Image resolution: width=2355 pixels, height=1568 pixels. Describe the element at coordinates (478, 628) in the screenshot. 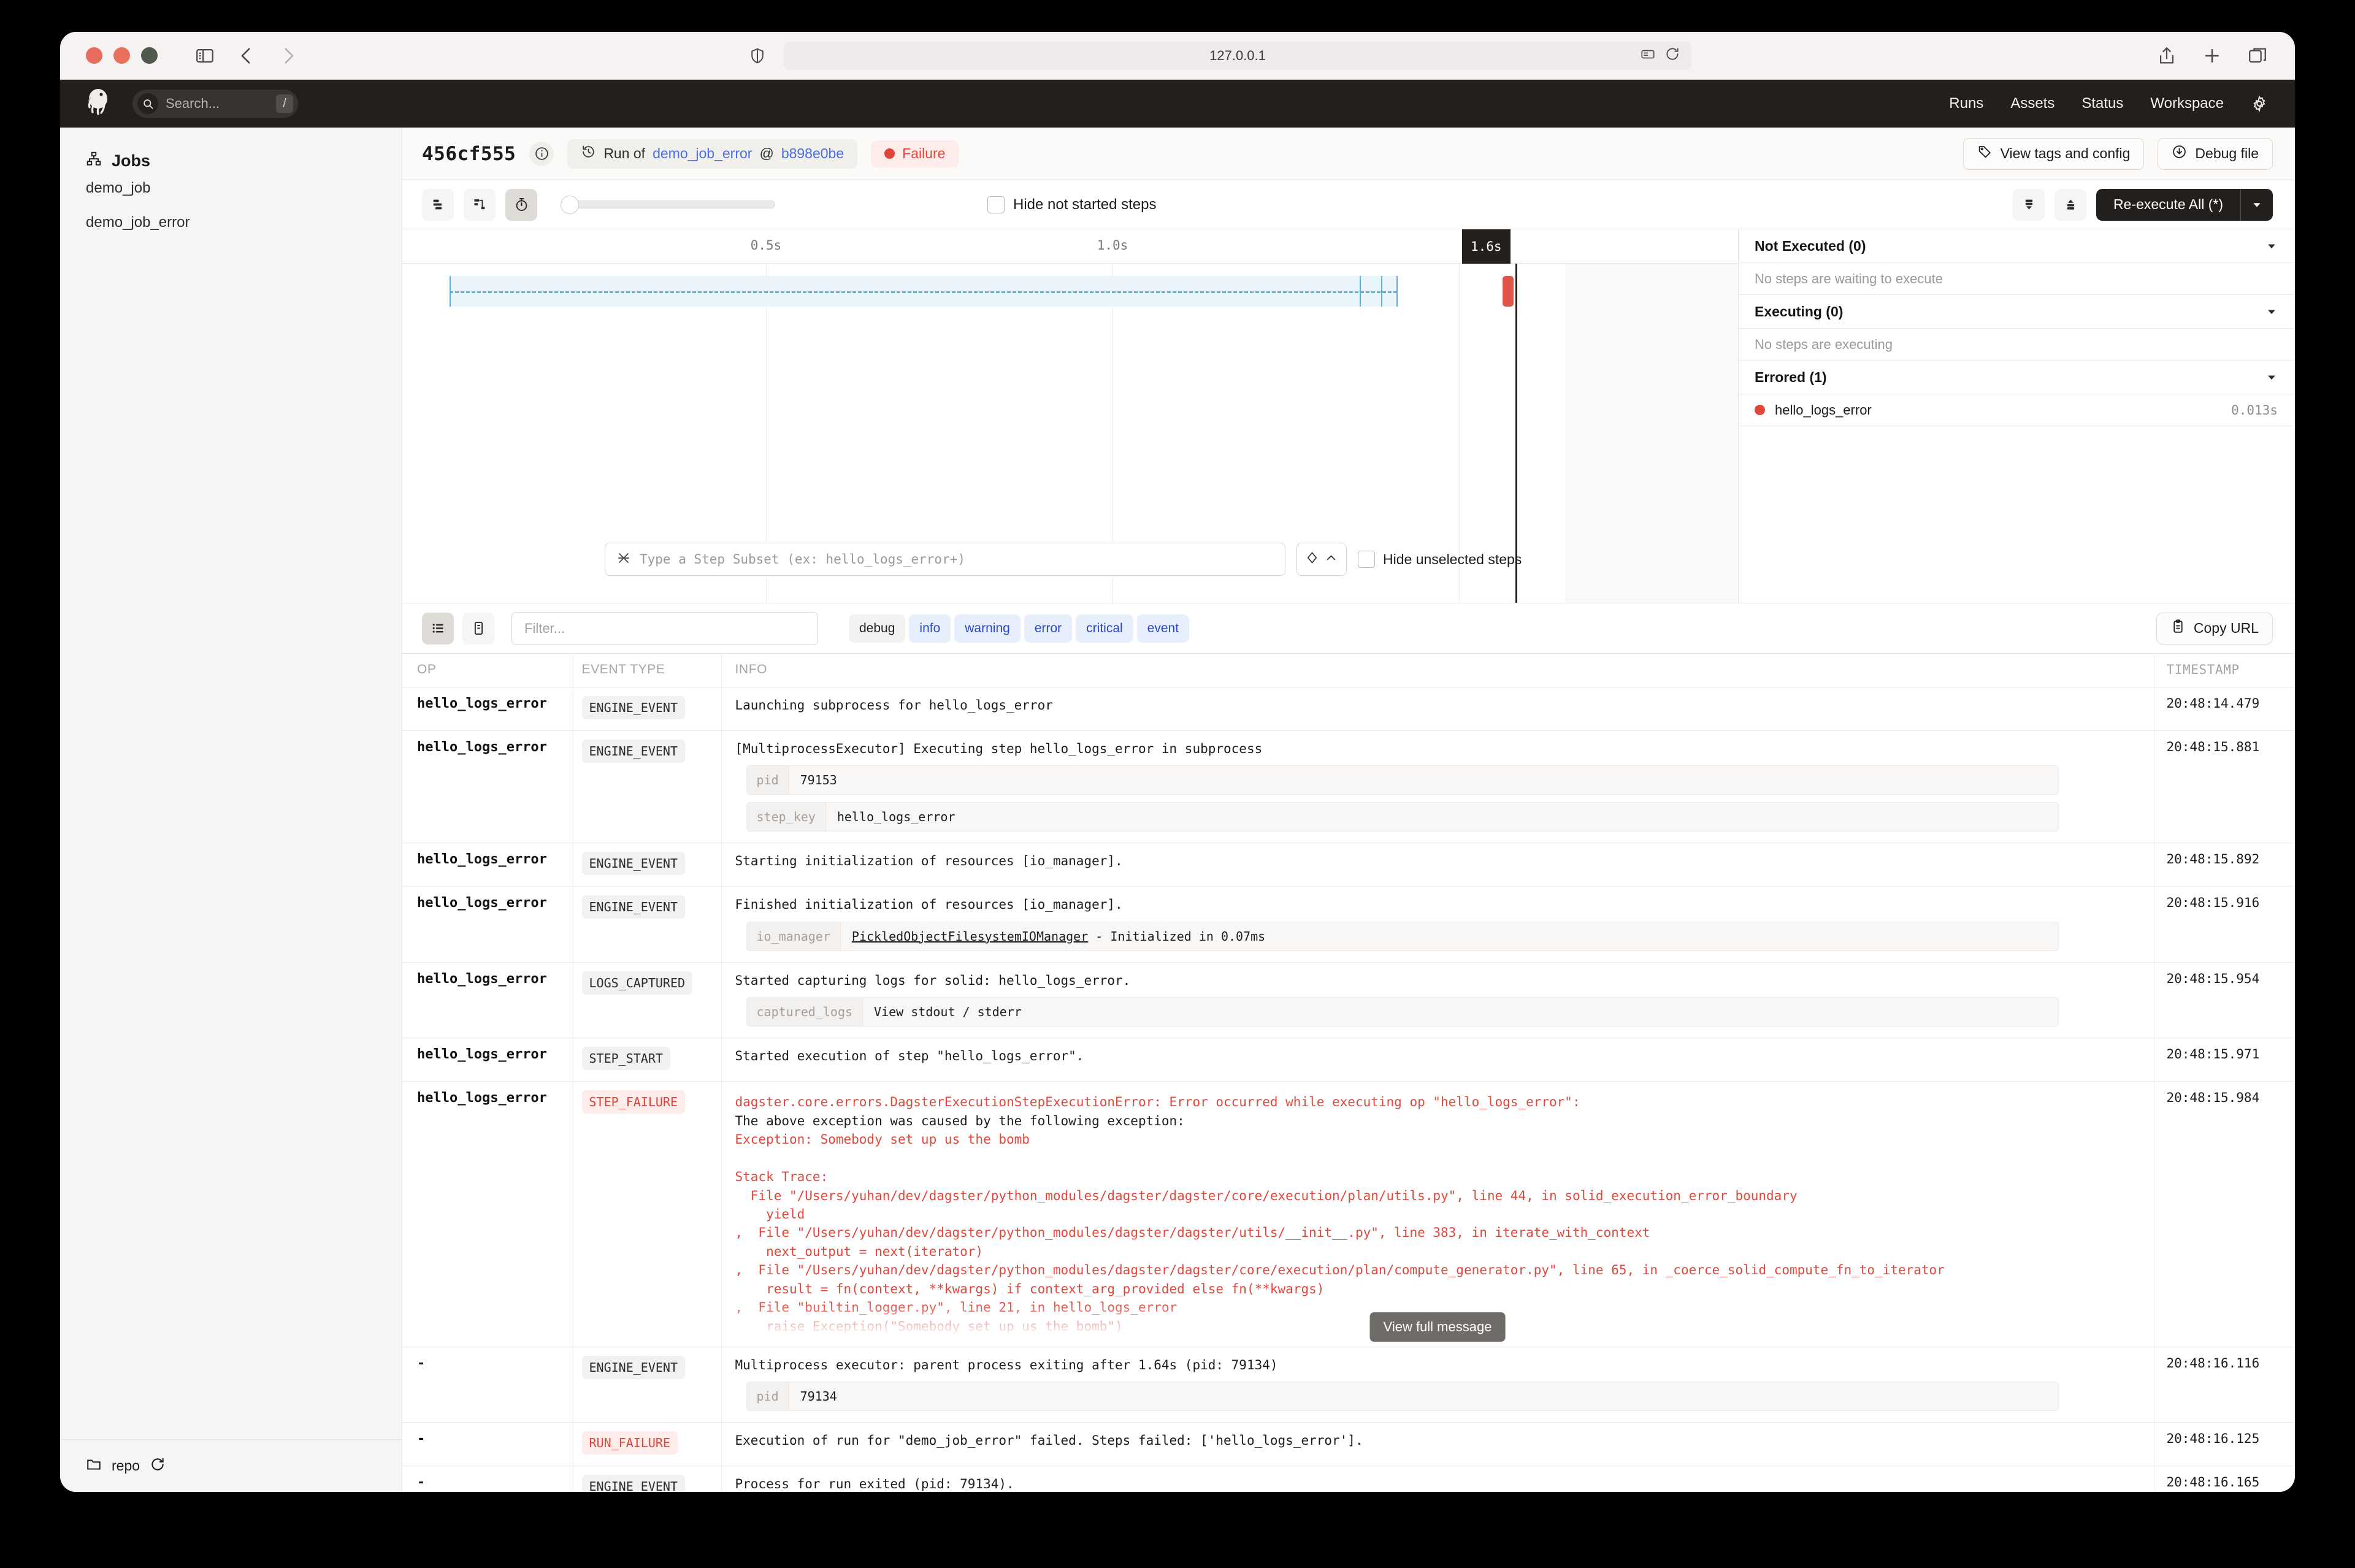

I see `raw-logs-icon` at that location.